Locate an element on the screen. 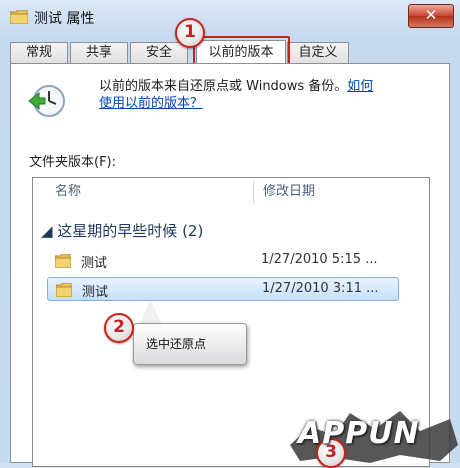  title-bar: 测试 属性 ✕ is located at coordinates (230, 18).